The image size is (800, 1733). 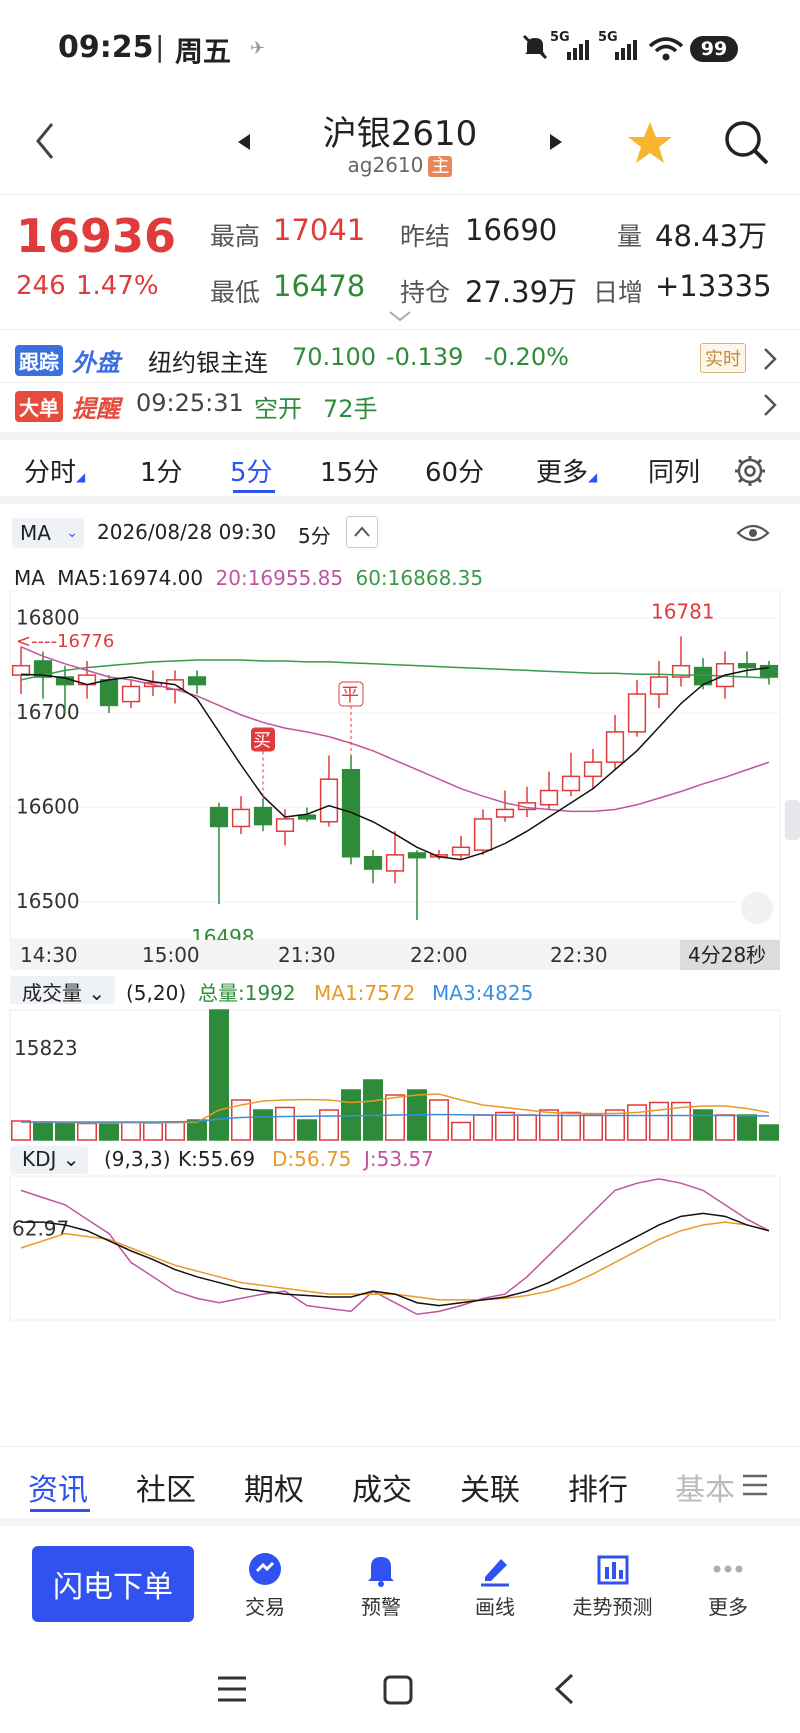 What do you see at coordinates (750, 471) in the screenshot?
I see `gear-icon` at bounding box center [750, 471].